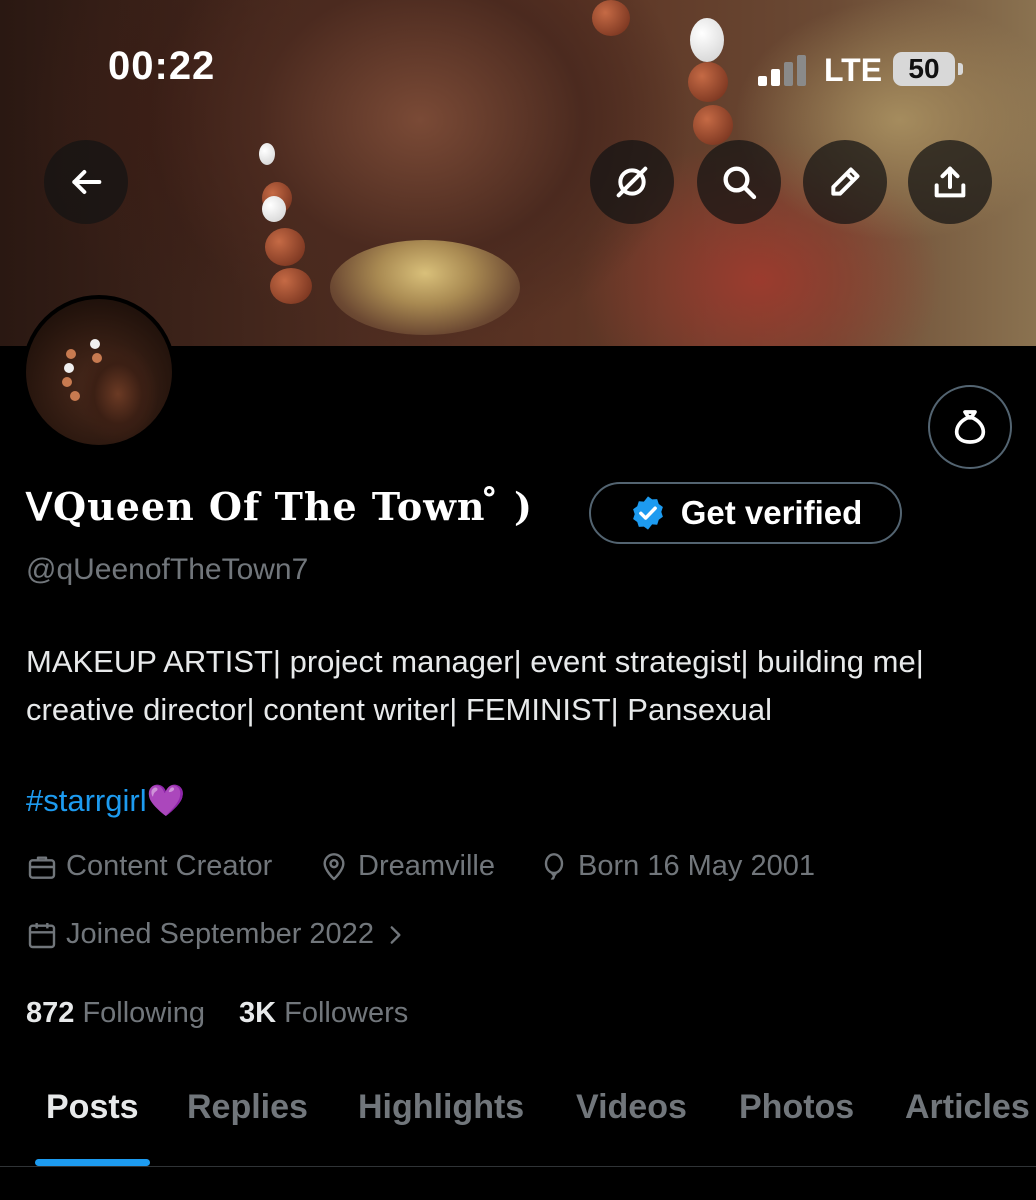 This screenshot has height=1200, width=1036. Describe the element at coordinates (967, 1107) in the screenshot. I see `tab-articles: Articles` at that location.